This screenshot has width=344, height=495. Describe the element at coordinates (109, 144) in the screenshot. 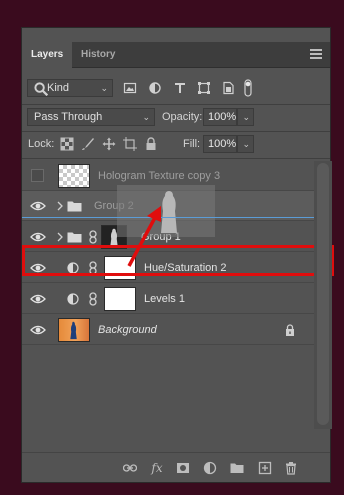

I see `lock-position-icon` at that location.